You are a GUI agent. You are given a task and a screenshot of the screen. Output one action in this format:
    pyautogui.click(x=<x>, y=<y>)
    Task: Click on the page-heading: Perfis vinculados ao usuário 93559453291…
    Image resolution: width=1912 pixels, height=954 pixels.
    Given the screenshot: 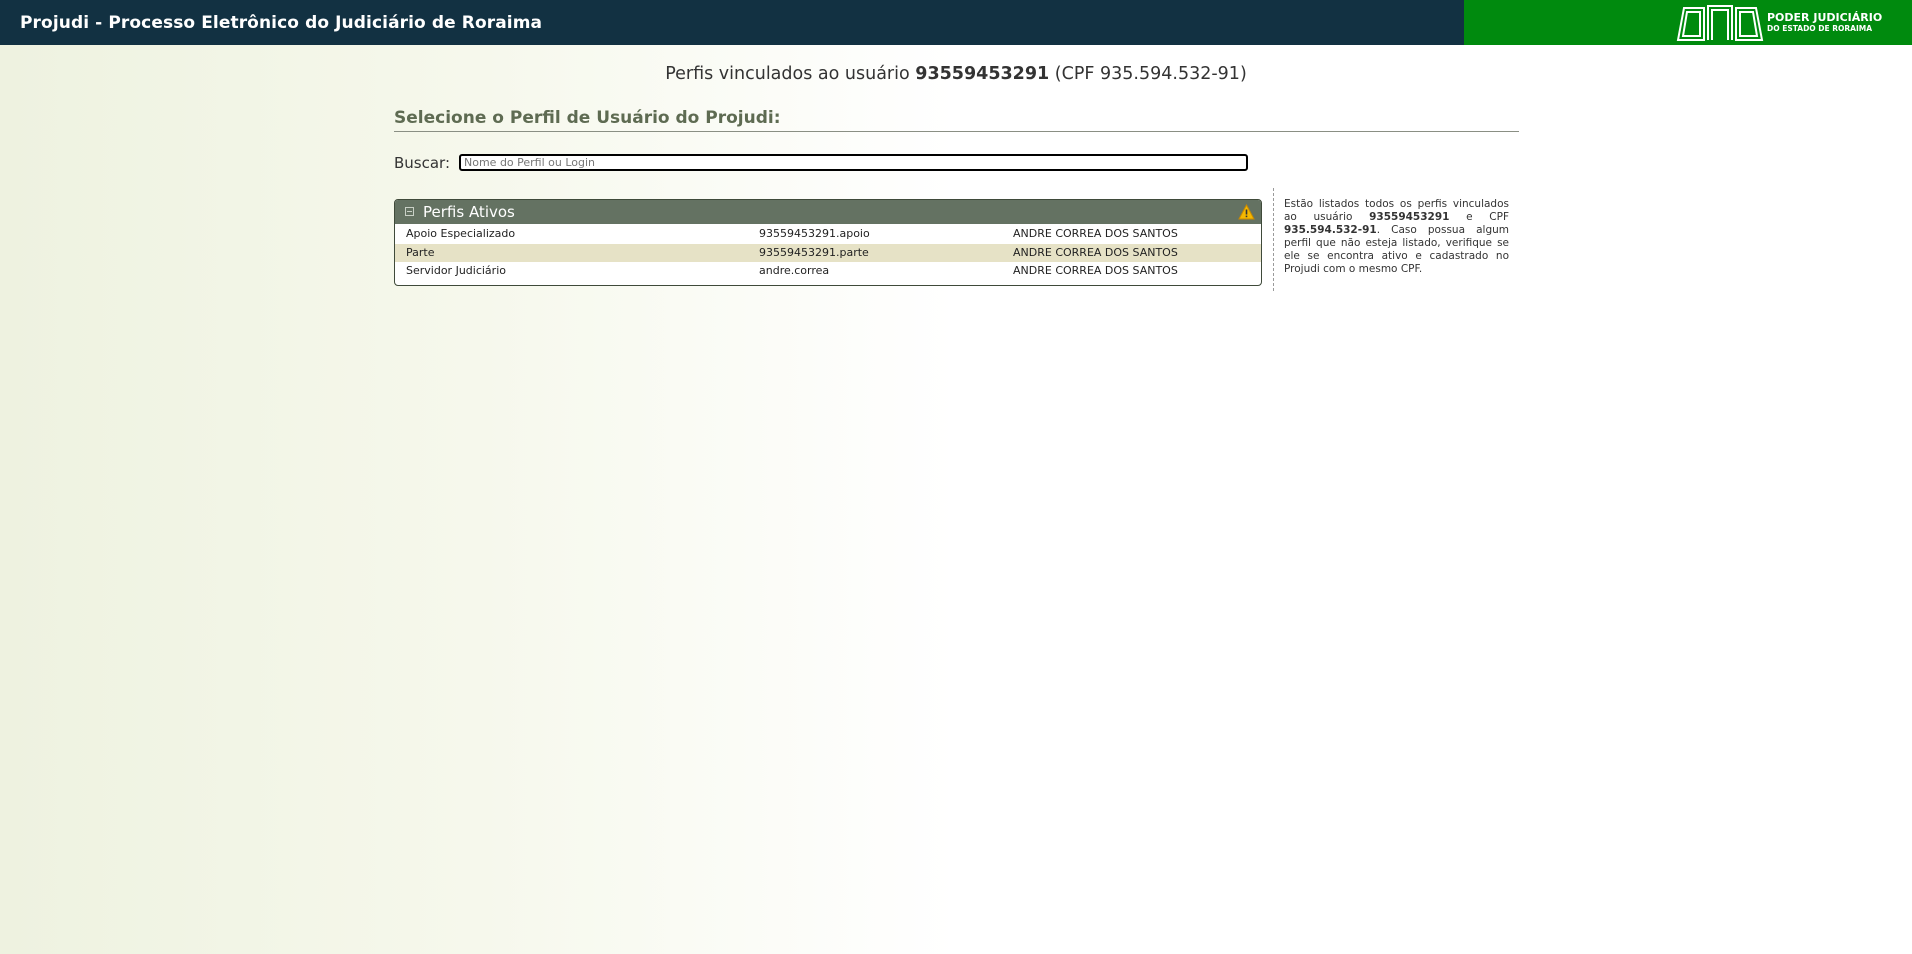 What is the action you would take?
    pyautogui.click(x=956, y=74)
    